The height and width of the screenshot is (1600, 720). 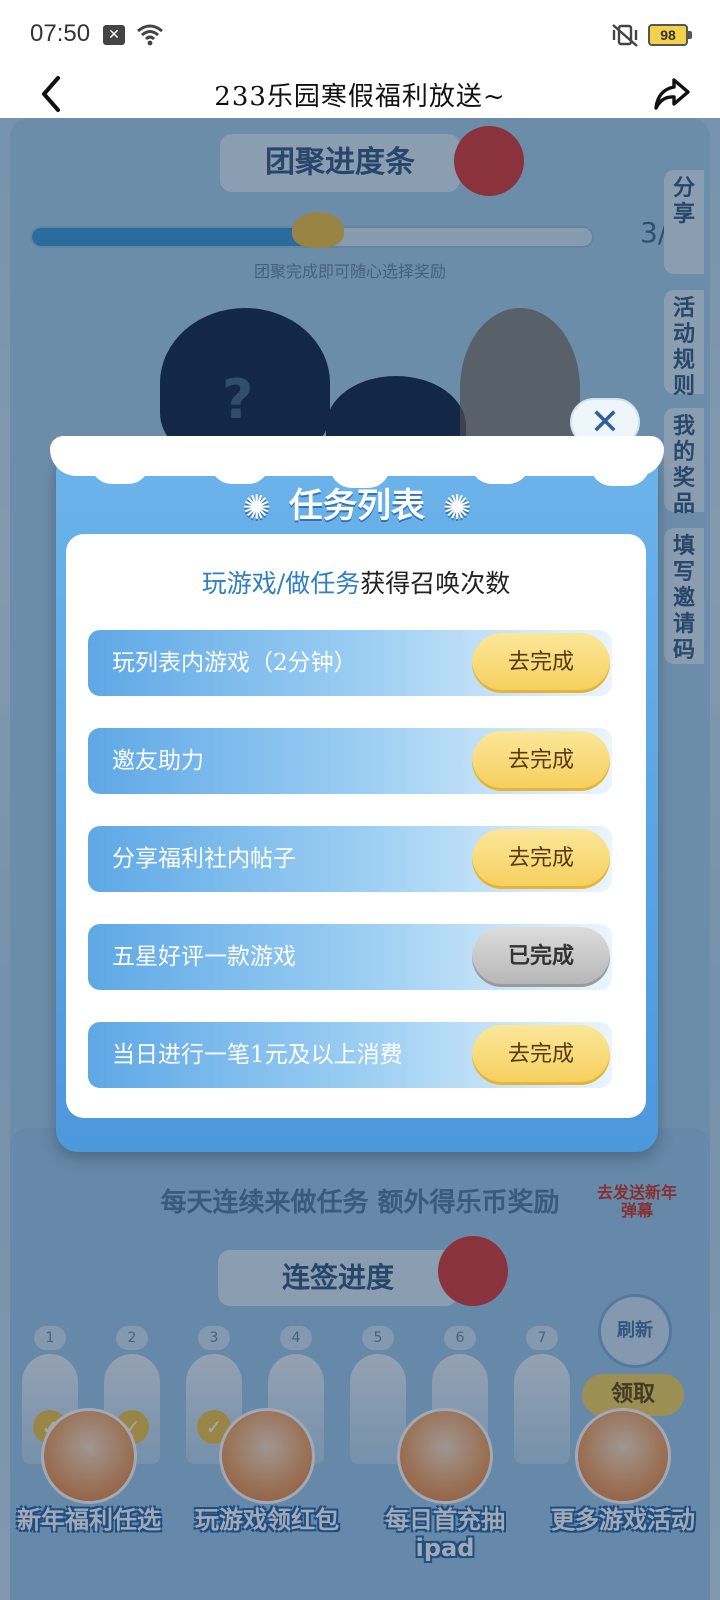 I want to click on task-row: 当日进行一笔1元及以上消费 去完成, so click(x=350, y=1055).